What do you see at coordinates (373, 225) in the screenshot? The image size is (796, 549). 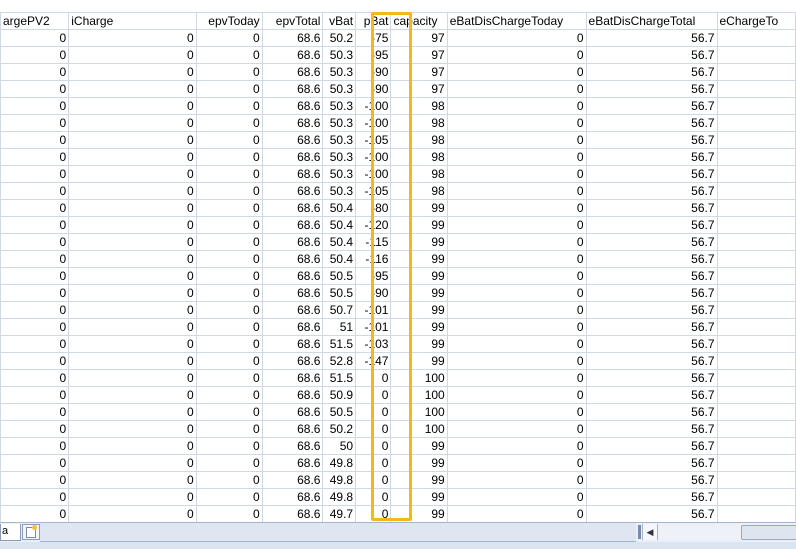 I see `table-cell: -120` at bounding box center [373, 225].